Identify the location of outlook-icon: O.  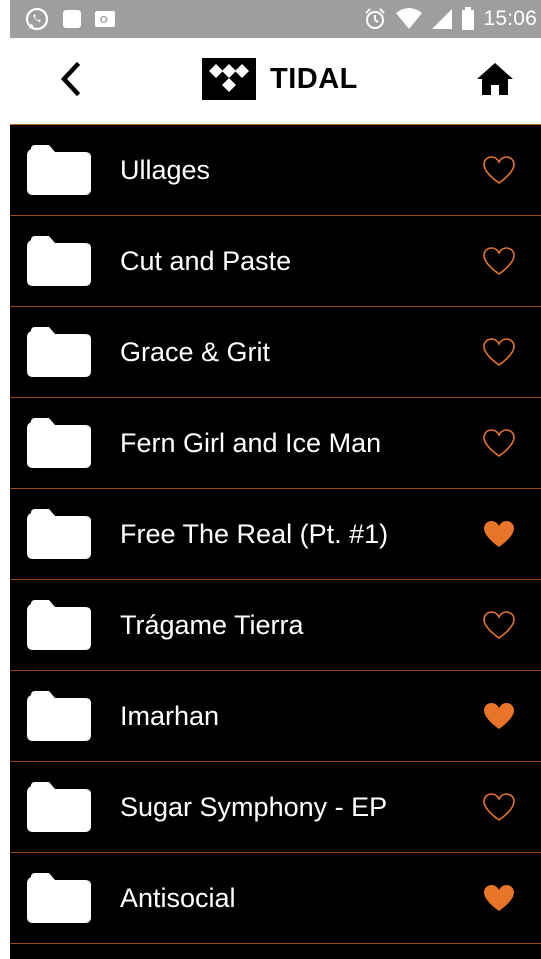
(105, 19).